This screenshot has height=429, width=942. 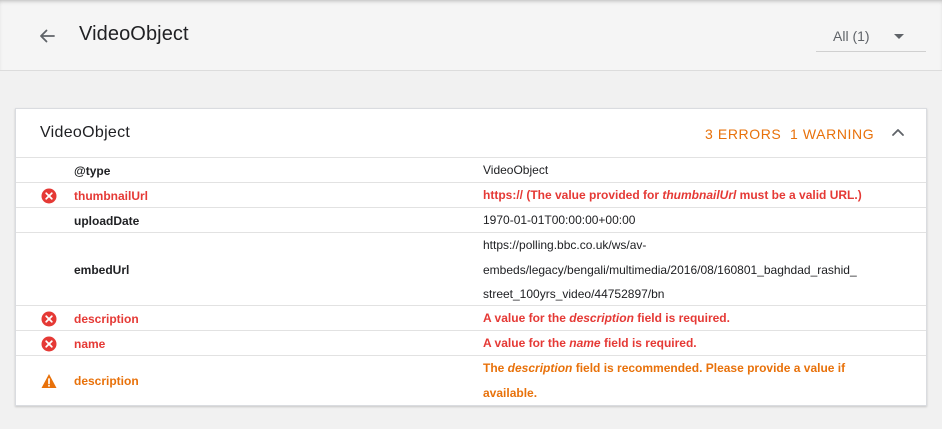 I want to click on property-name: @type, so click(x=92, y=171).